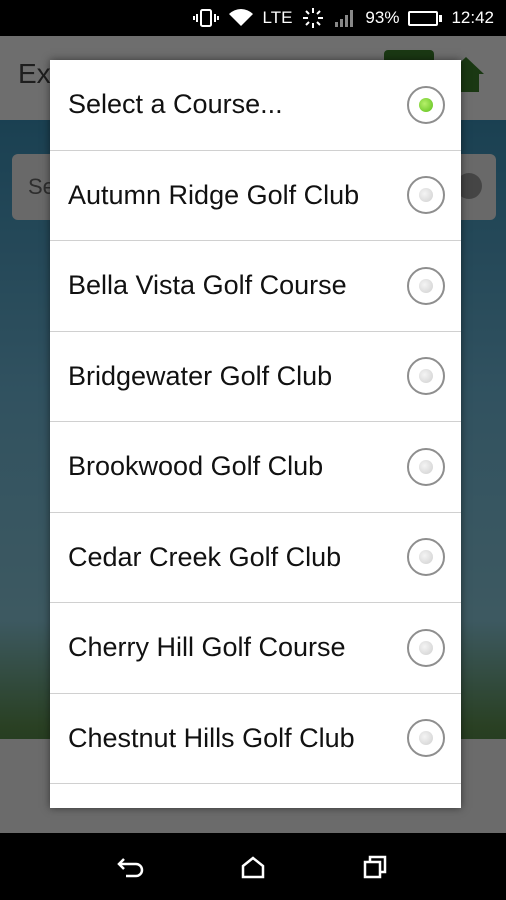  Describe the element at coordinates (375, 867) in the screenshot. I see `recents-icon` at that location.